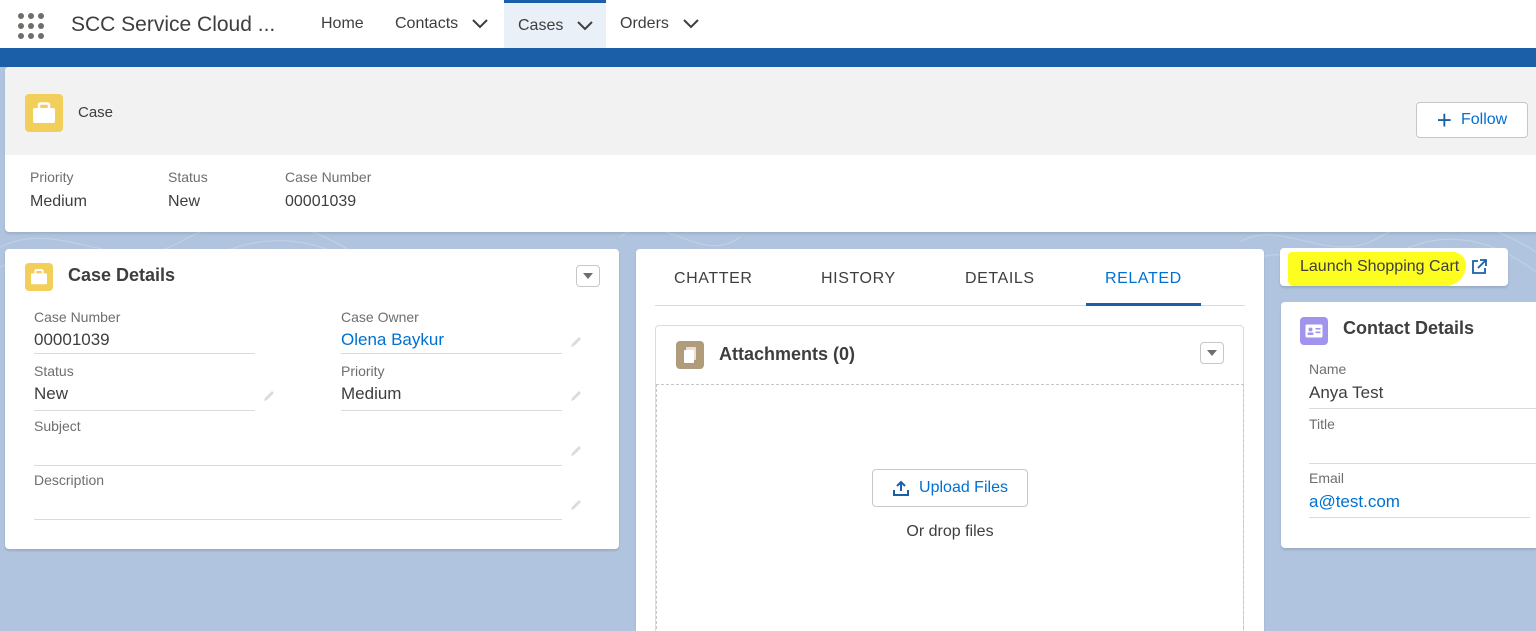 The width and height of the screenshot is (1536, 631). I want to click on tab-chatter: CHATTER, so click(713, 279).